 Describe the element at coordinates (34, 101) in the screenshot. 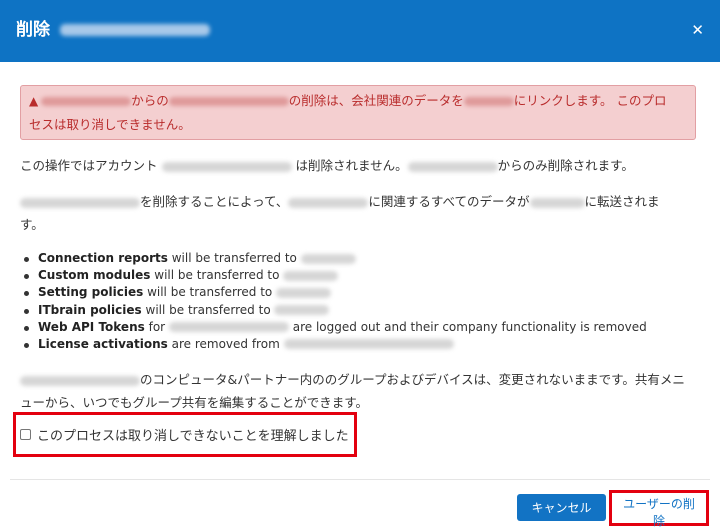

I see `warning-icon: ▲` at that location.